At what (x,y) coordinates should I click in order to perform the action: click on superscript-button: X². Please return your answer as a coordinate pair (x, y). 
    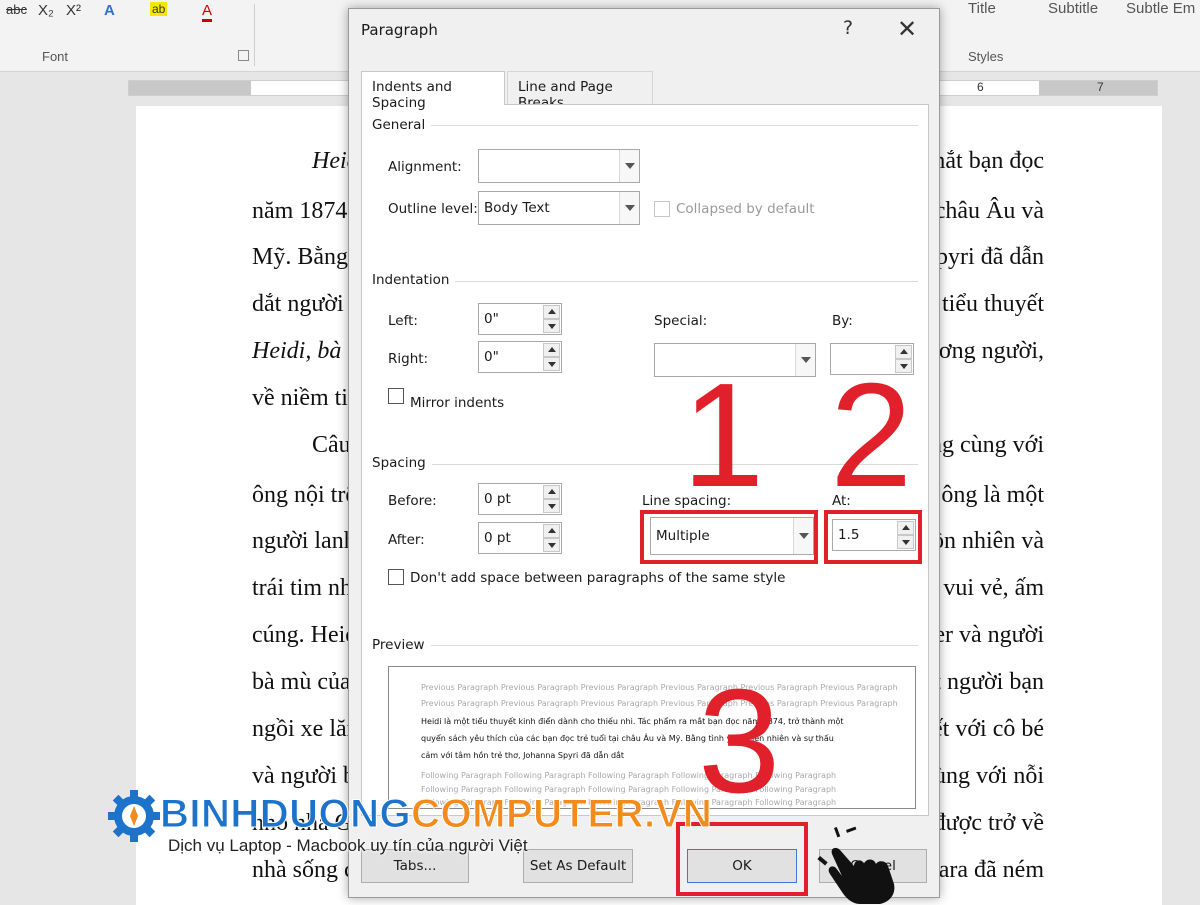
    Looking at the image, I should click on (73, 10).